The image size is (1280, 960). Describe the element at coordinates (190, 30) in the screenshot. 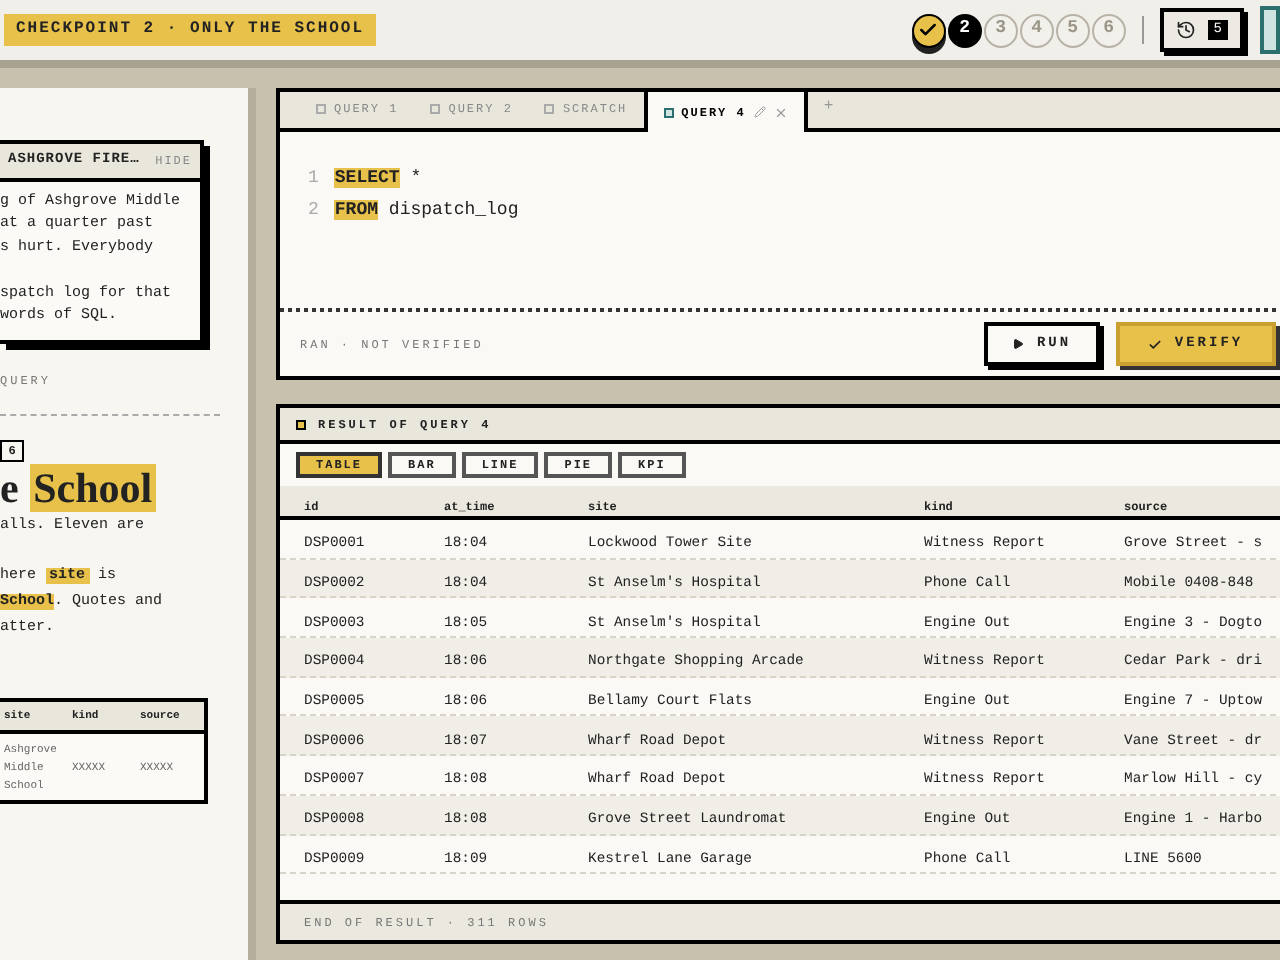

I see `checkpoint-label: CHECKPOINT 2 · ONLY THE SCHOOL` at that location.